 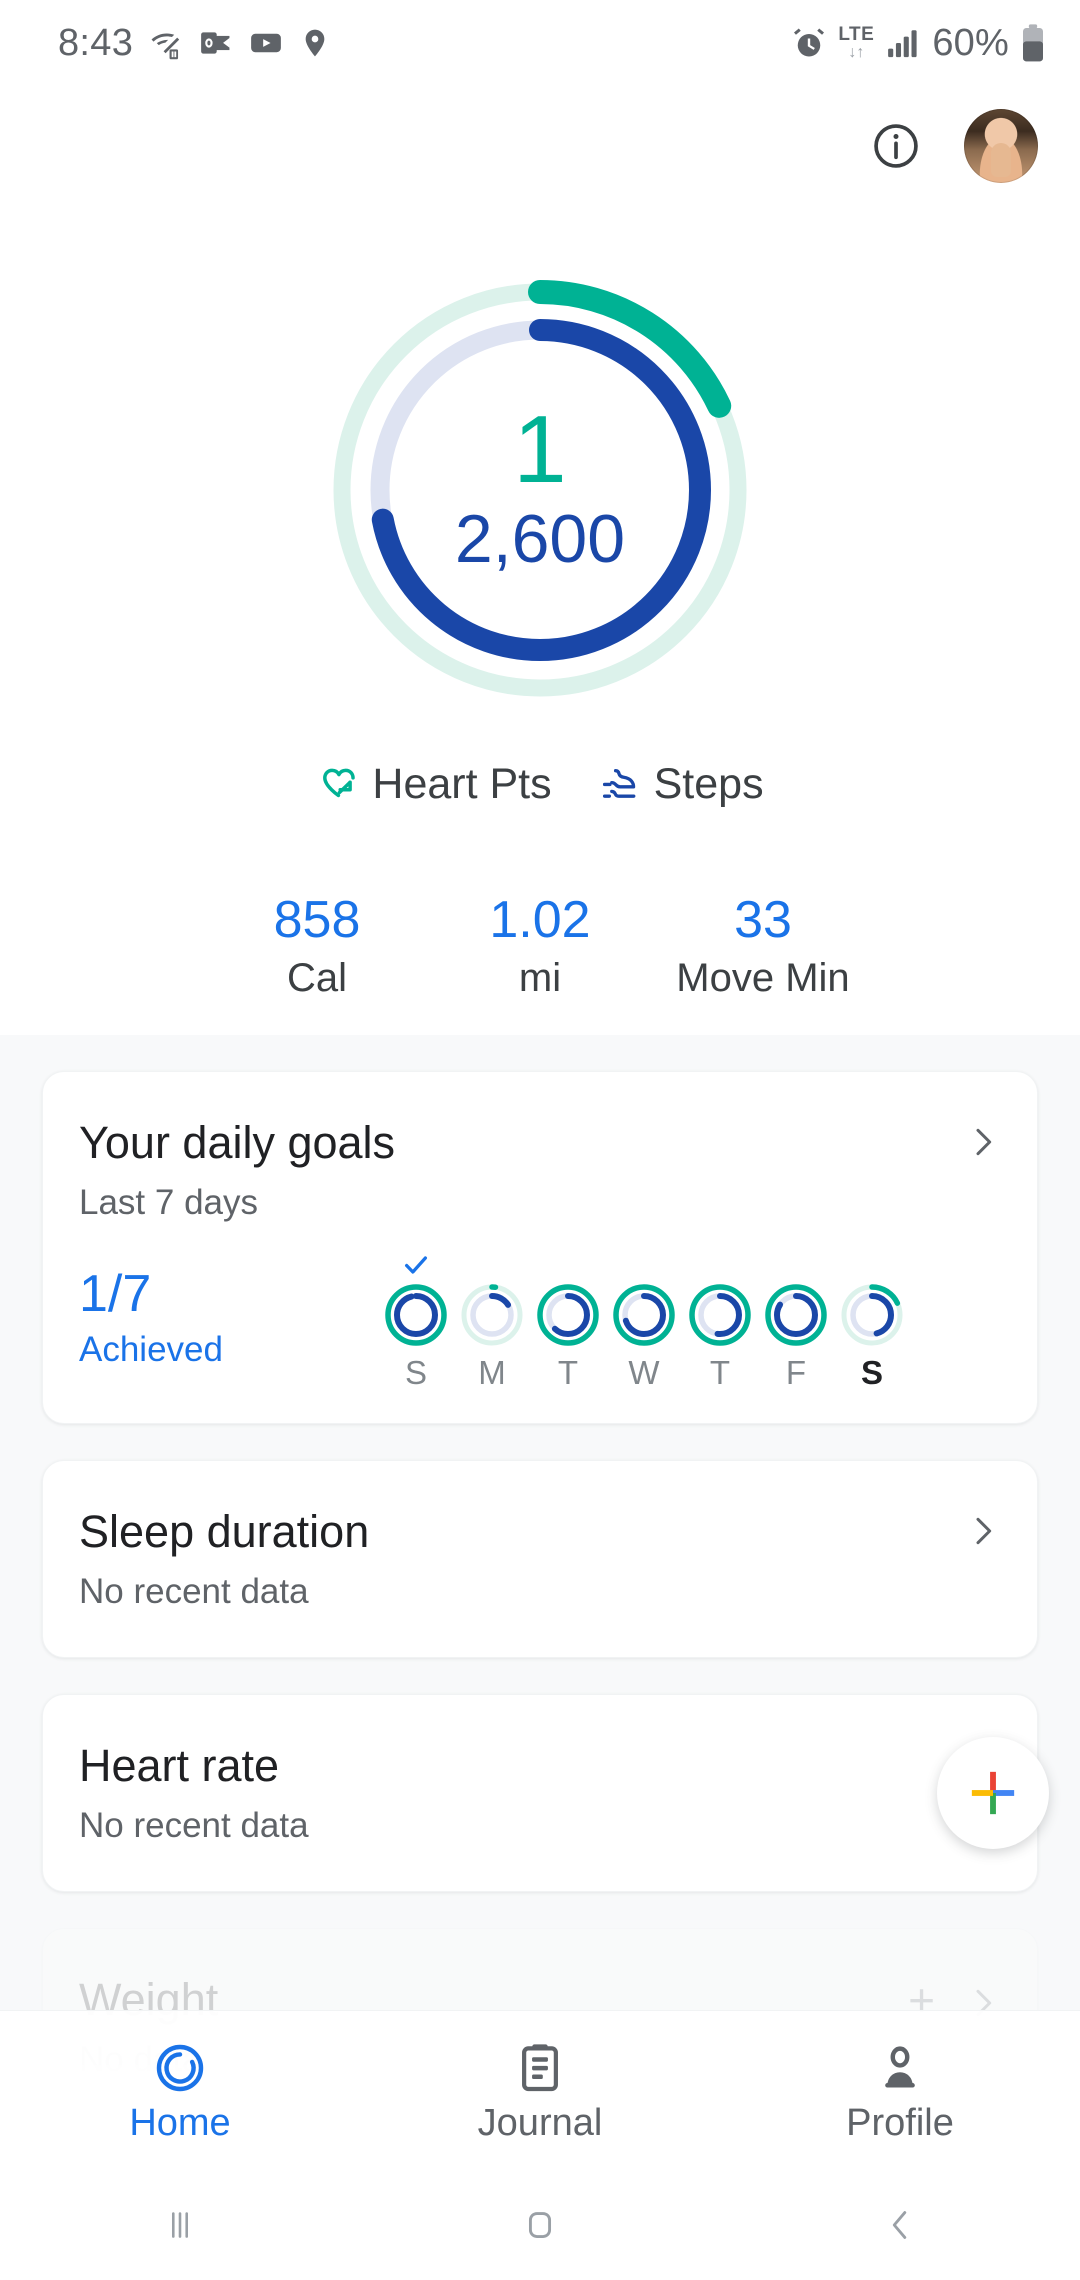 I want to click on day-ring-4: T, so click(x=720, y=1319).